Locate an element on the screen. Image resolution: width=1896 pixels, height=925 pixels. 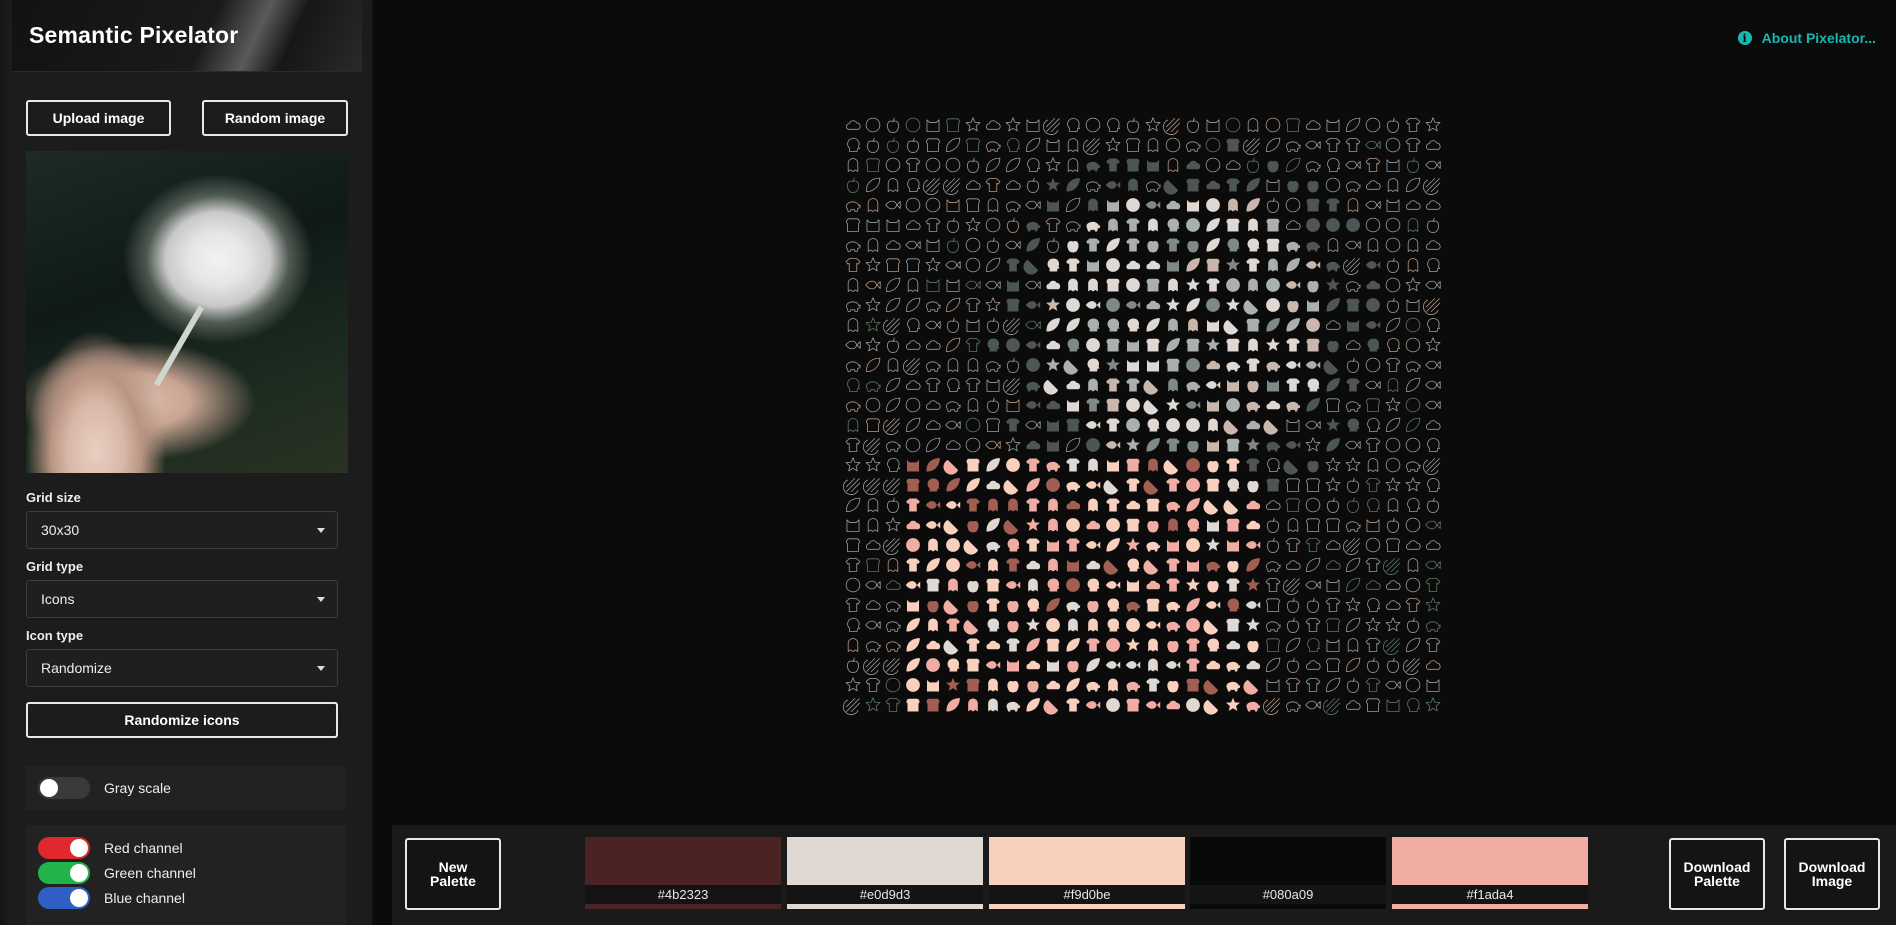
red-channel-toggle is located at coordinates (64, 848).